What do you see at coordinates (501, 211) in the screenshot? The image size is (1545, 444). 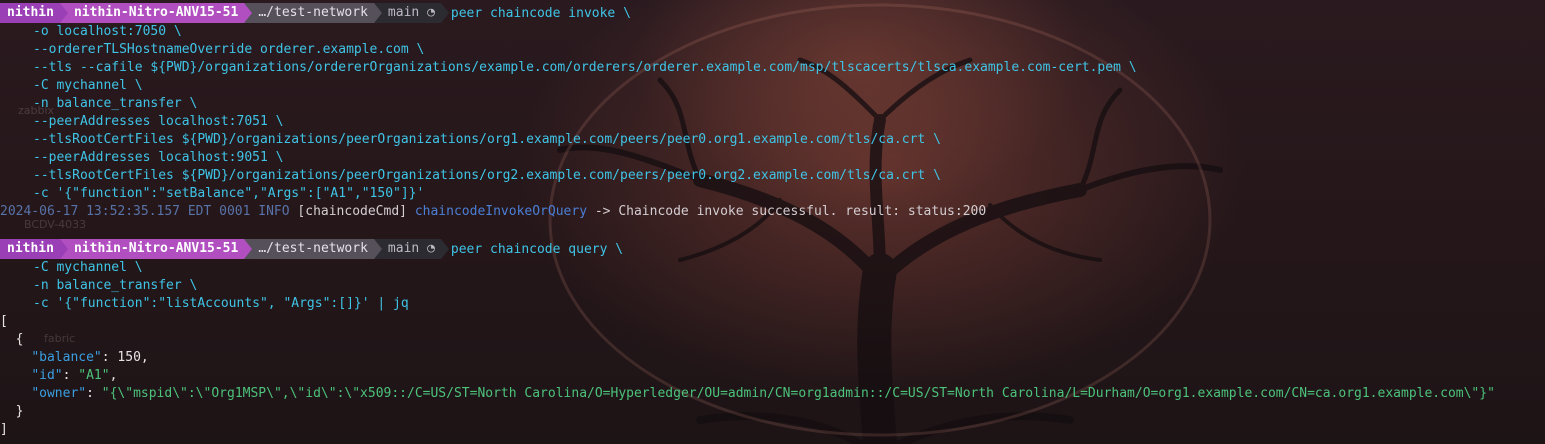 I see `log-function: chaincodeInvokeOrQuery` at bounding box center [501, 211].